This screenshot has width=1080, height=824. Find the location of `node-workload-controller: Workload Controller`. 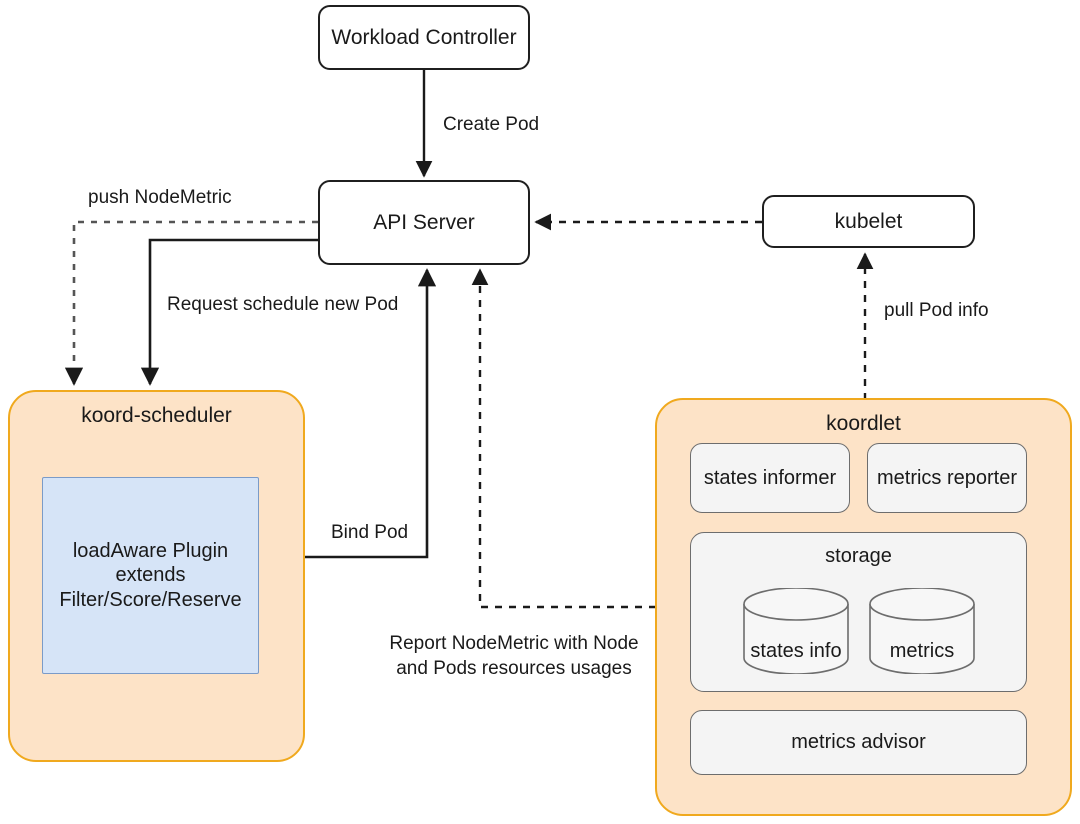

node-workload-controller: Workload Controller is located at coordinates (424, 37).